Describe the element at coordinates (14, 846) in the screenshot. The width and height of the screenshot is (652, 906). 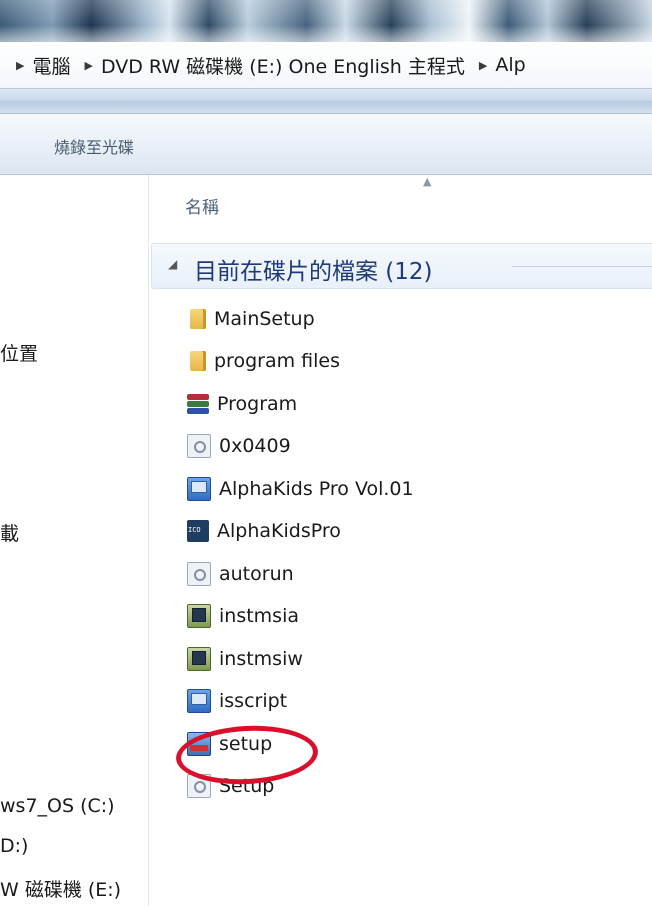
I see `nav-item-drive-d: D:)` at that location.